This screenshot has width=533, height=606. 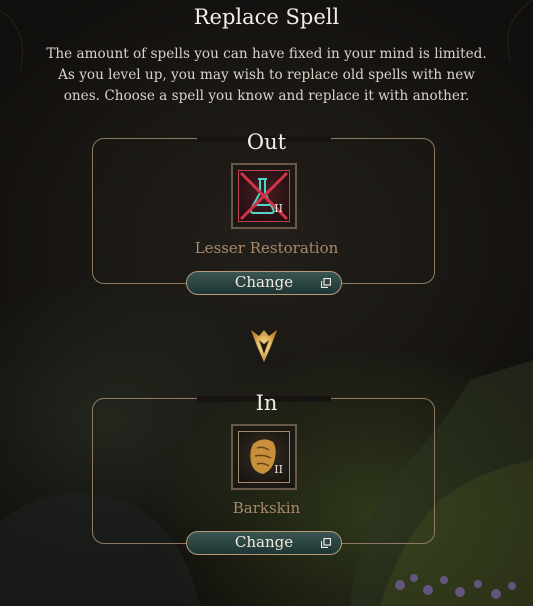 I want to click on down-arrow-icon, so click(x=264, y=346).